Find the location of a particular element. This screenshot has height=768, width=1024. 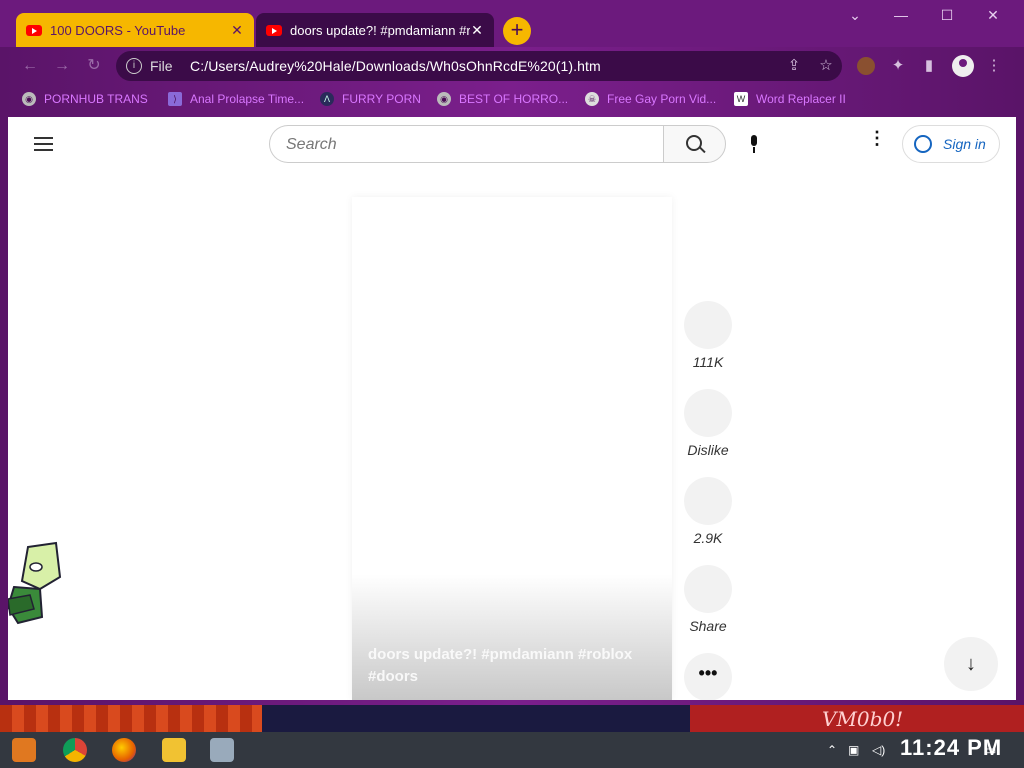

sign-in-label: Sign in is located at coordinates (964, 144).